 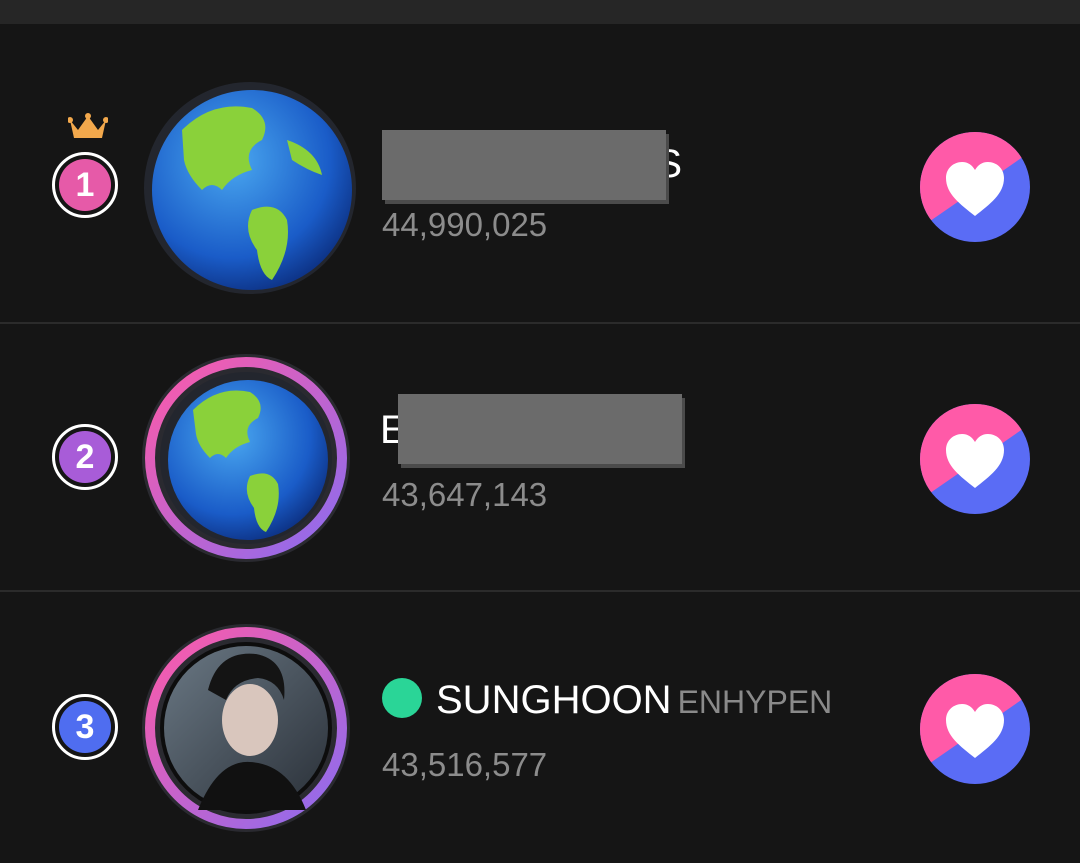 I want to click on crown-icon, so click(x=88, y=125).